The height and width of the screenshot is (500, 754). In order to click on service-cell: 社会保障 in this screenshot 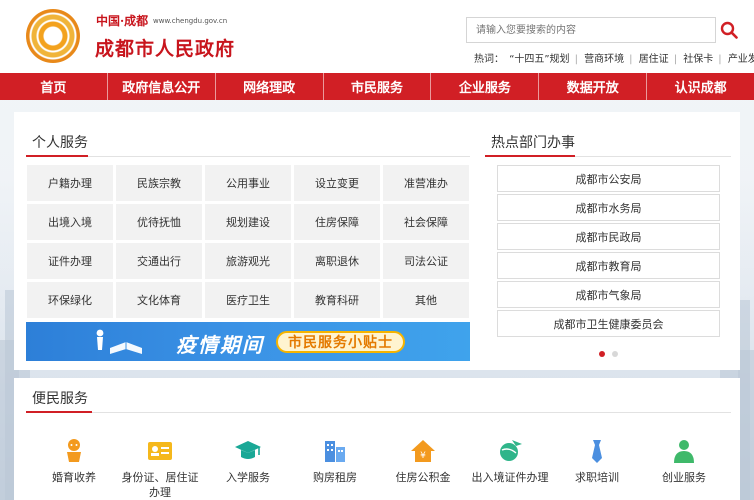, I will do `click(426, 222)`.